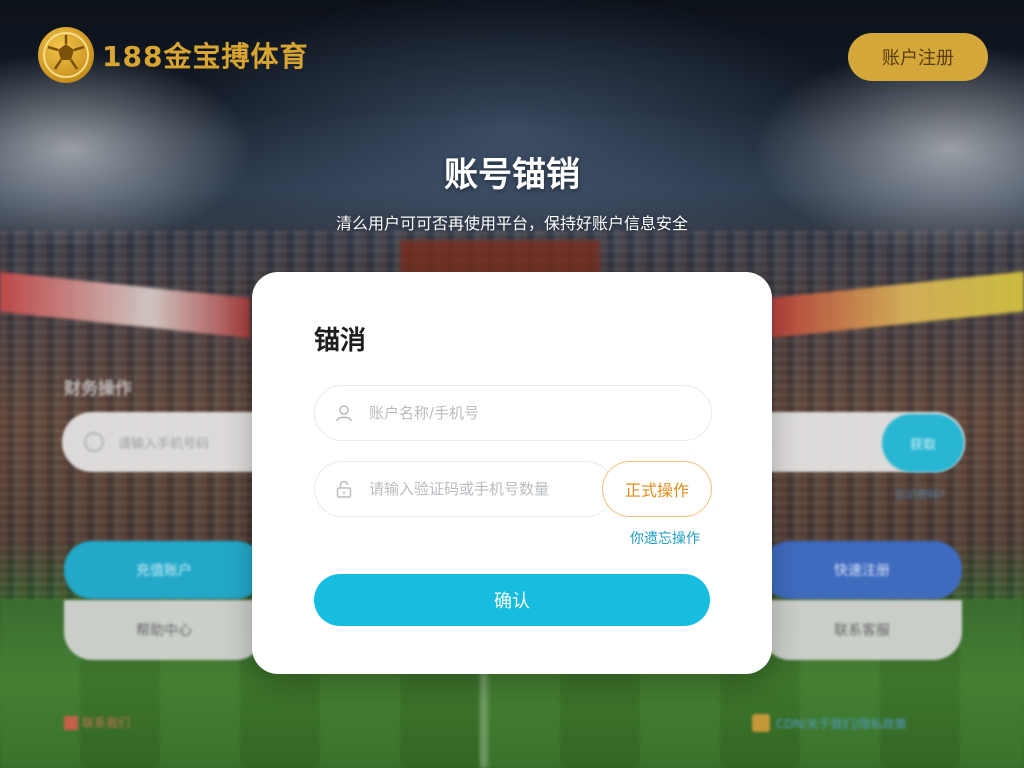 The width and height of the screenshot is (1024, 768). I want to click on bg-footer-left: 联系我们, so click(97, 722).